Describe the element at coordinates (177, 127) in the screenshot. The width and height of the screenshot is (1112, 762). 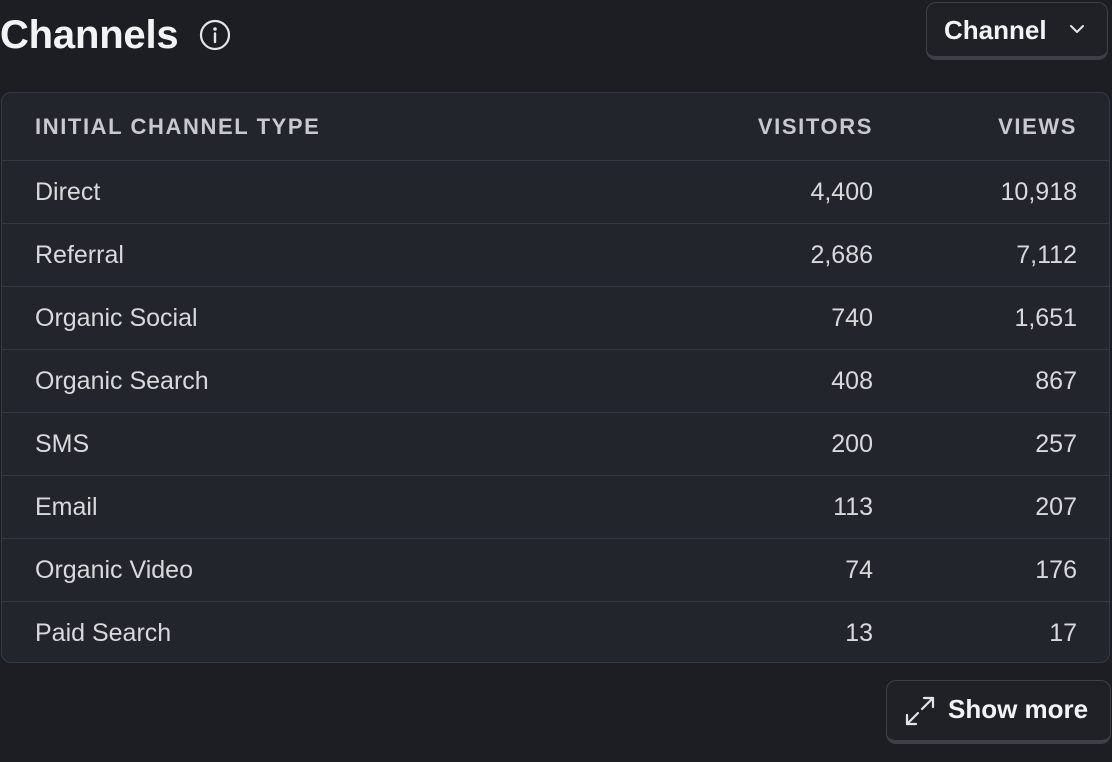
I see `column-header-channel-type: INITIAL CHANNEL TYPE` at that location.